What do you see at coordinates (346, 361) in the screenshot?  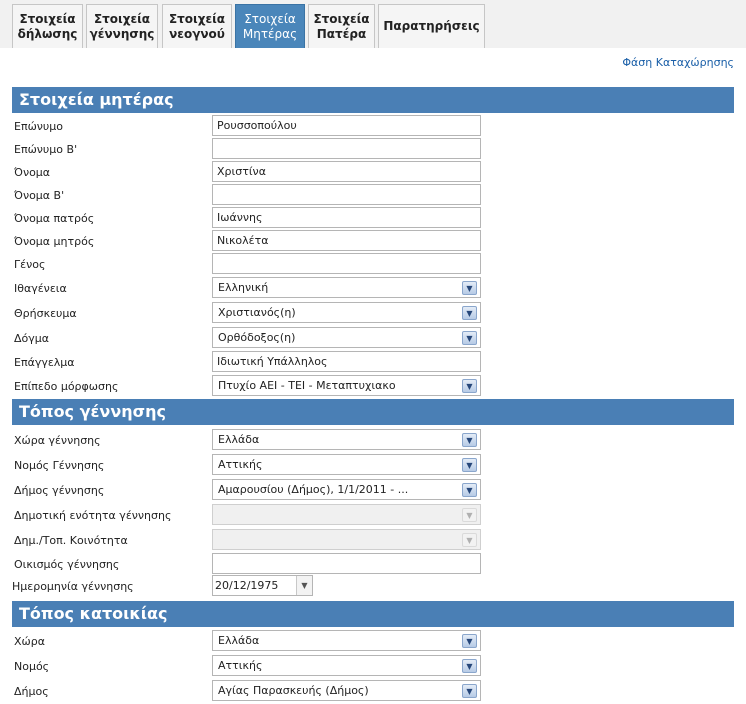 I see `profession-input` at bounding box center [346, 361].